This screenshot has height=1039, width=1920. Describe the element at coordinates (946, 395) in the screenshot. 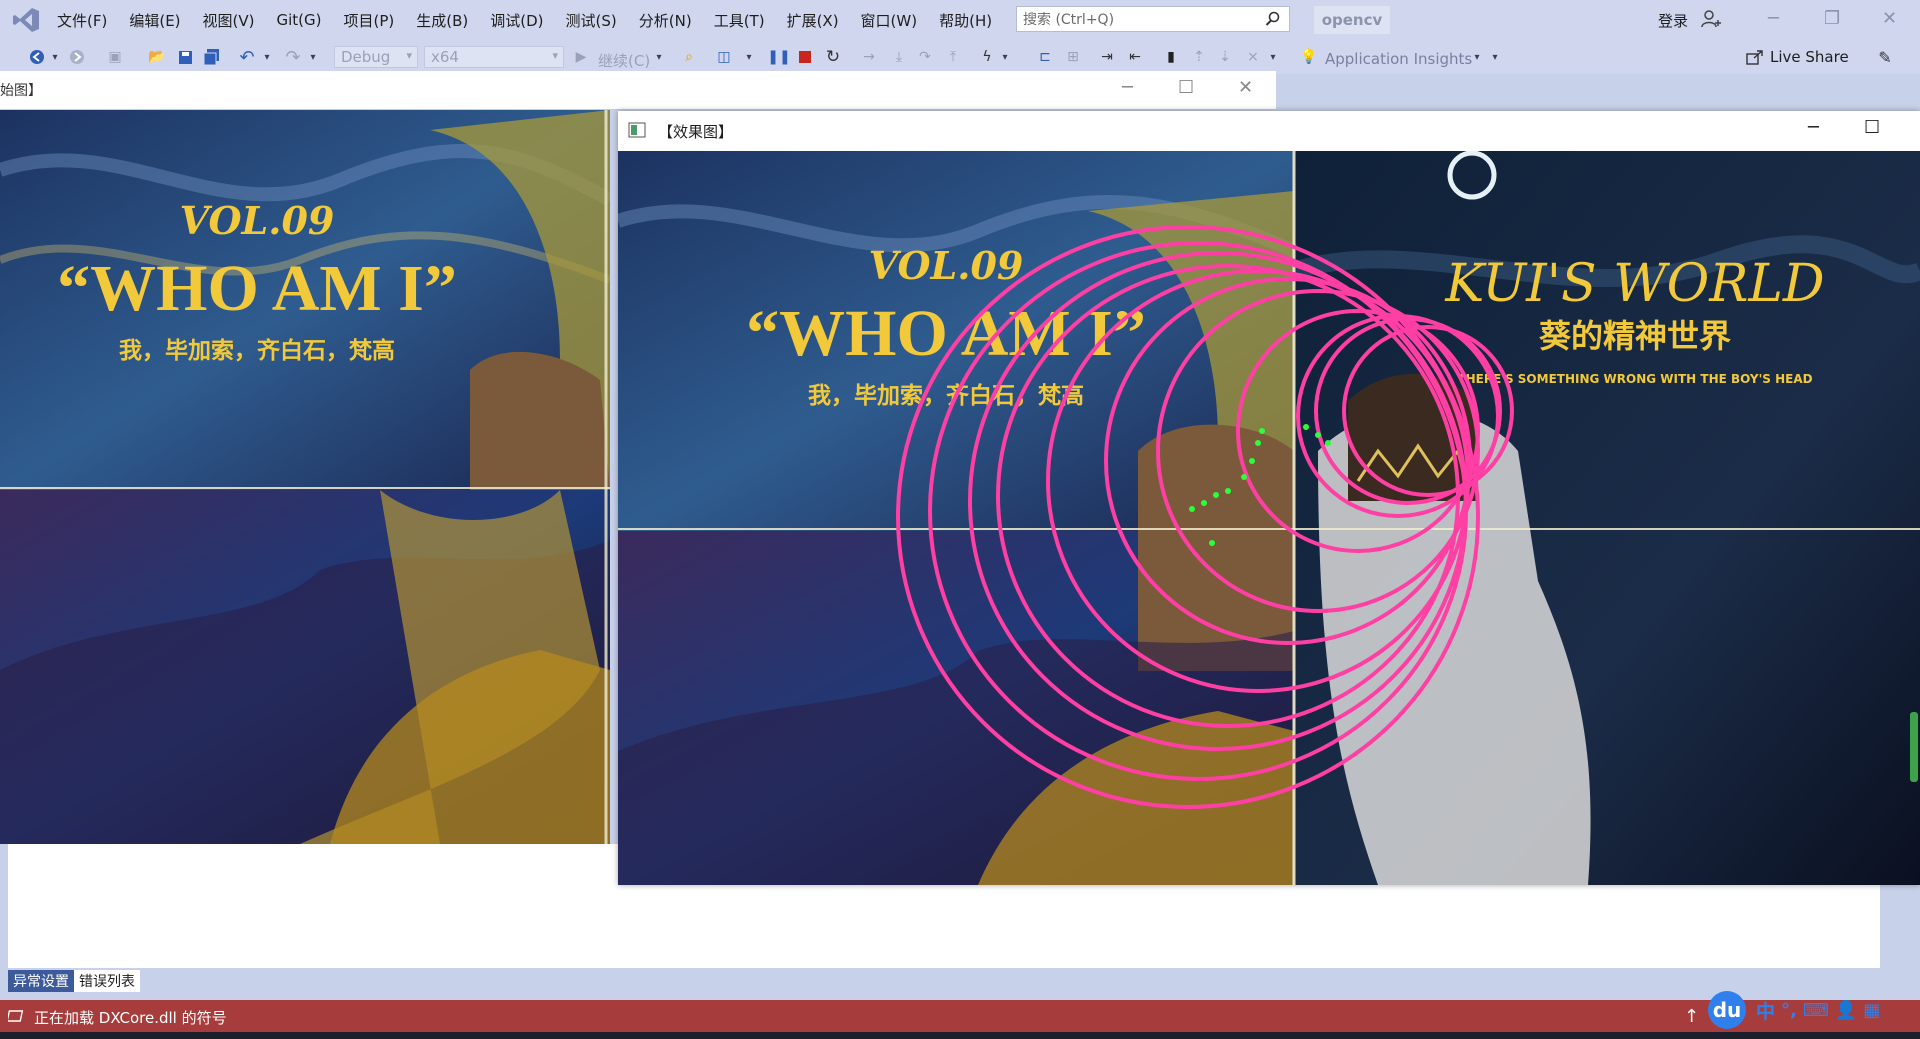

I see `effect-subtitle-text: 我，毕加索，齐白石，梵高` at that location.